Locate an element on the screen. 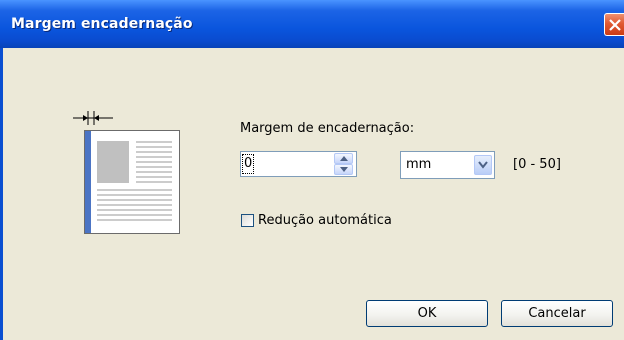 This screenshot has height=340, width=624. margin-label: Margem de encadernação: is located at coordinates (327, 128).